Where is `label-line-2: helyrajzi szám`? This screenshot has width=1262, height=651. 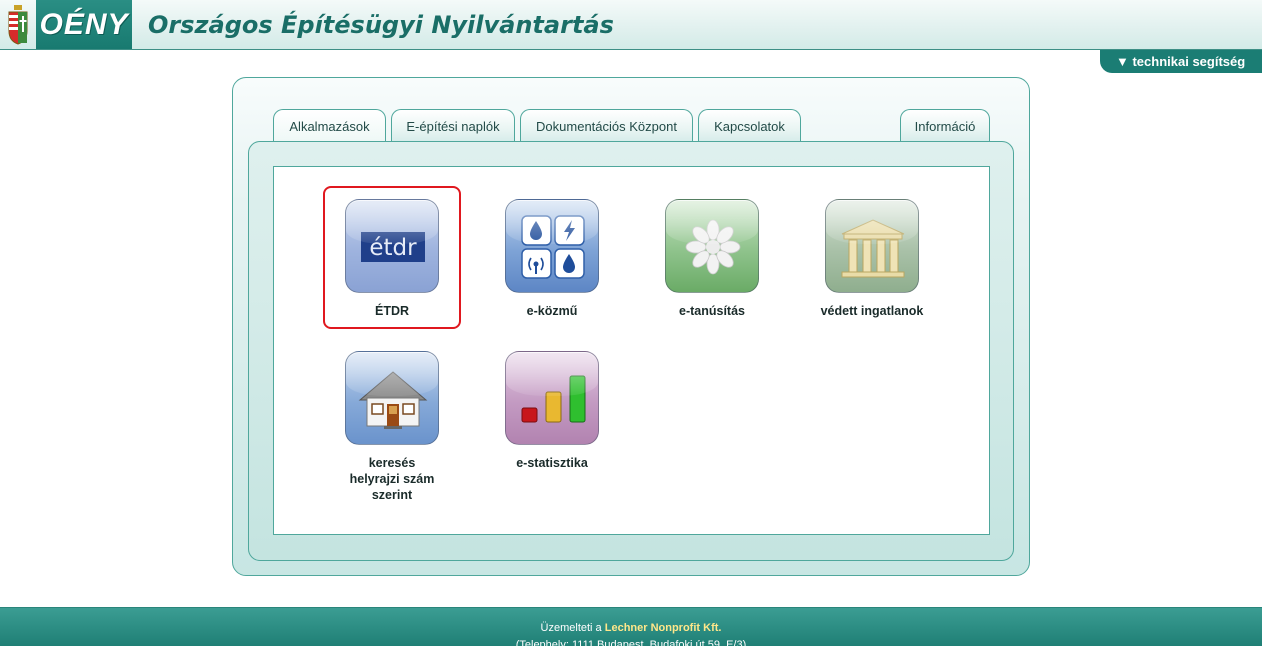 label-line-2: helyrajzi szám is located at coordinates (392, 479).